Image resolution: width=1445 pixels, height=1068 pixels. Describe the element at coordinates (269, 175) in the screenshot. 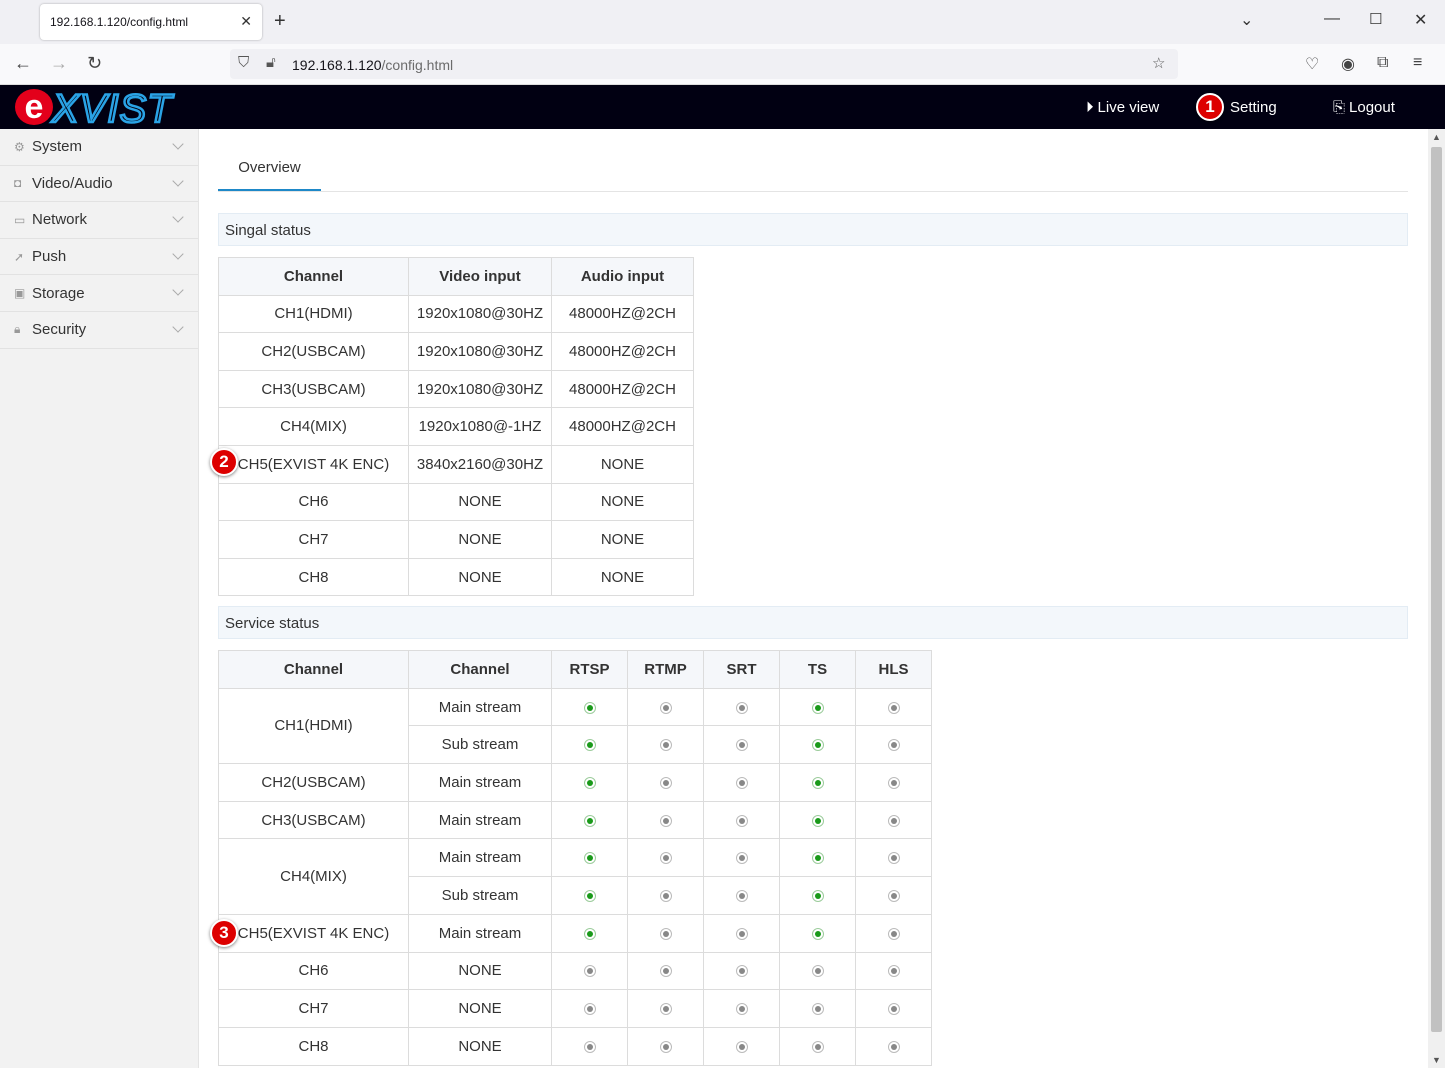

I see `tab-overview: Overview` at that location.